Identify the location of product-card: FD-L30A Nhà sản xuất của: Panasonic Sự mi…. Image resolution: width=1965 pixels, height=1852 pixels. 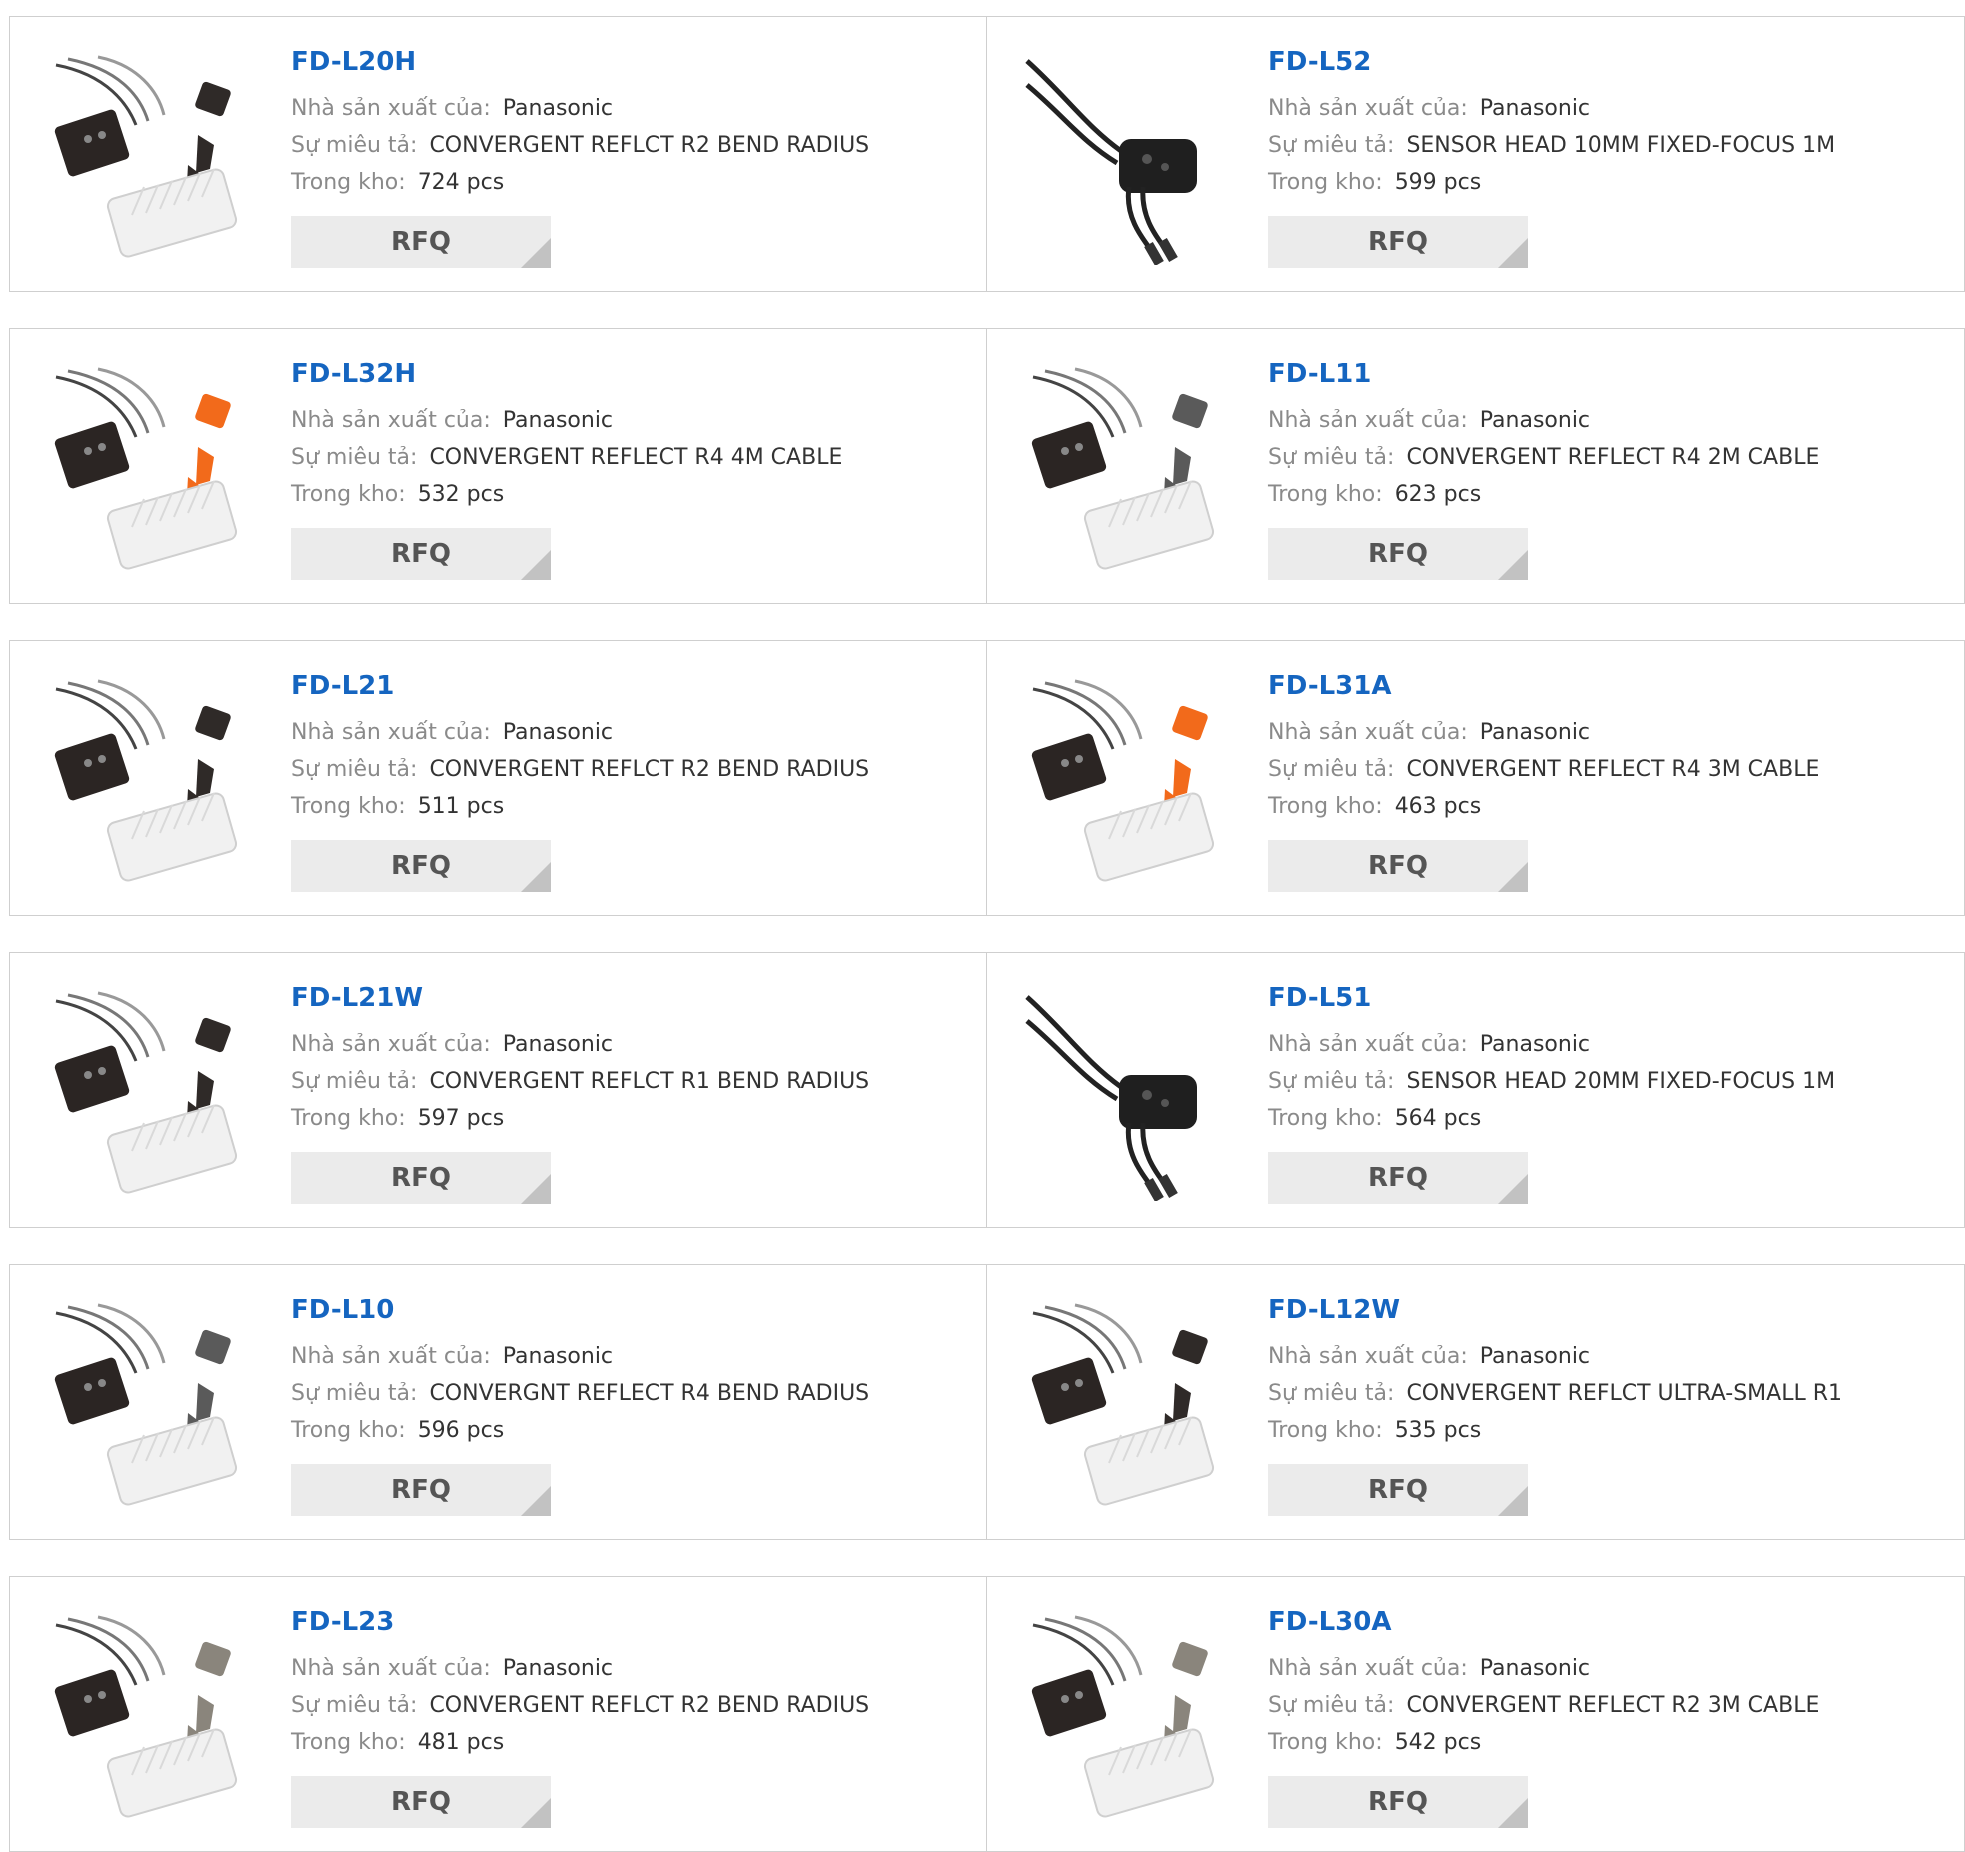
(1476, 1714).